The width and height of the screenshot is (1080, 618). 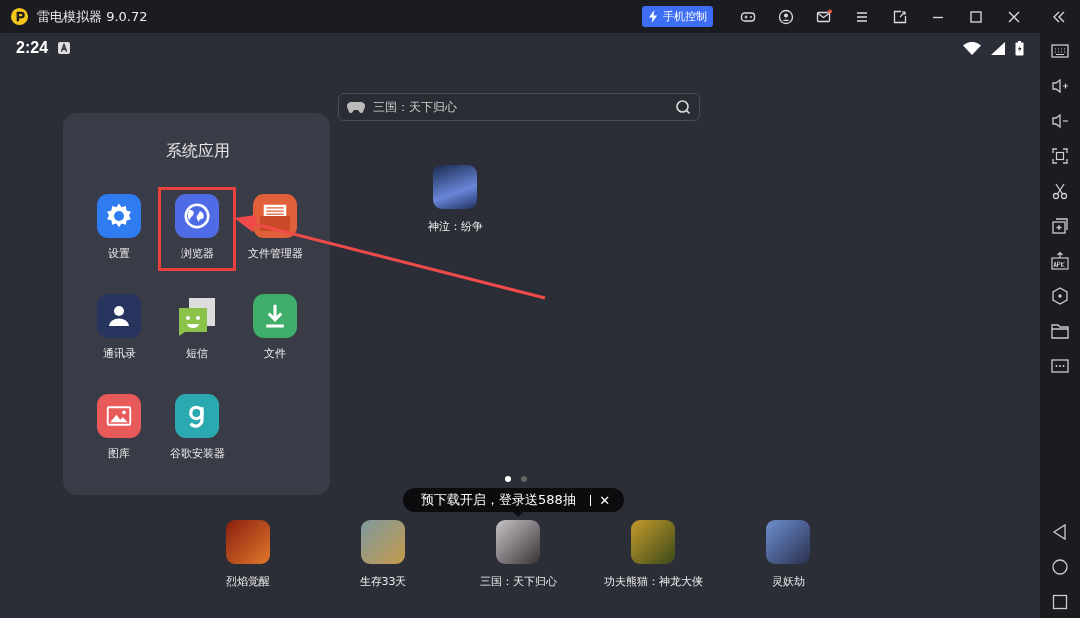 What do you see at coordinates (1060, 331) in the screenshot?
I see `folder-icon` at bounding box center [1060, 331].